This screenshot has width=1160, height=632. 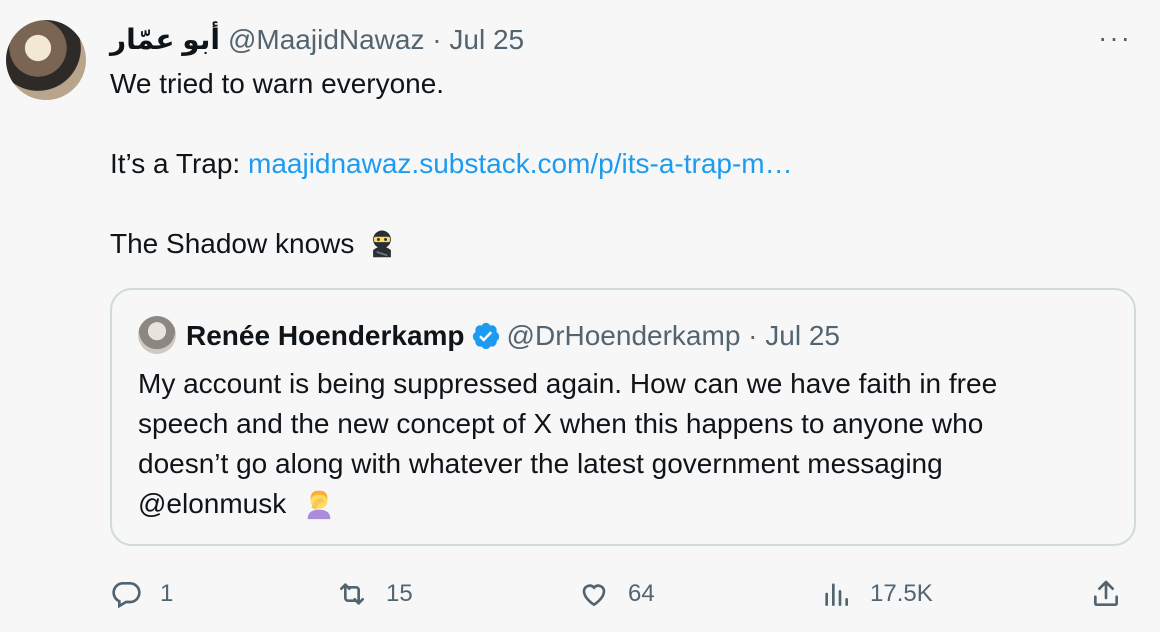 What do you see at coordinates (319, 505) in the screenshot?
I see `facepalm-emoji-icon` at bounding box center [319, 505].